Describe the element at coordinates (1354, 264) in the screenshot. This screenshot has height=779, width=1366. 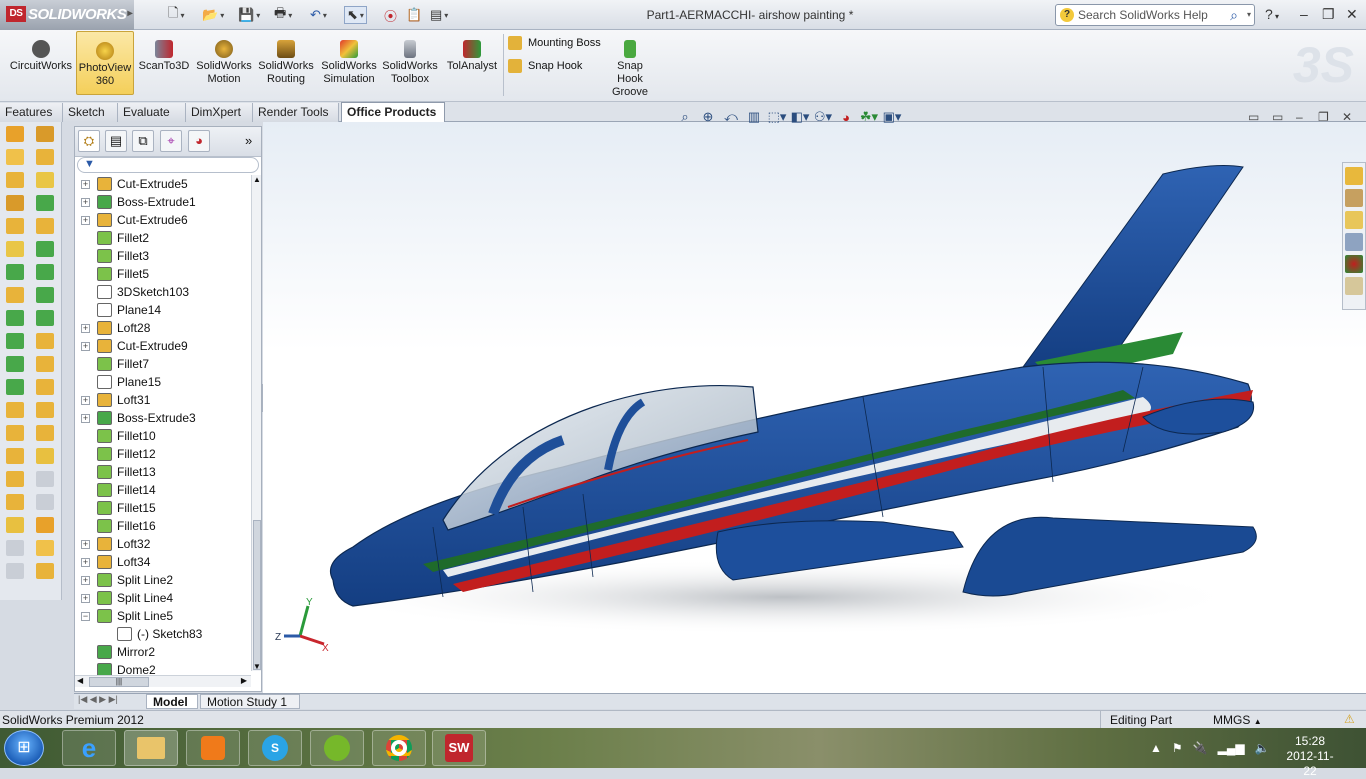
I see `appearances-icon` at that location.